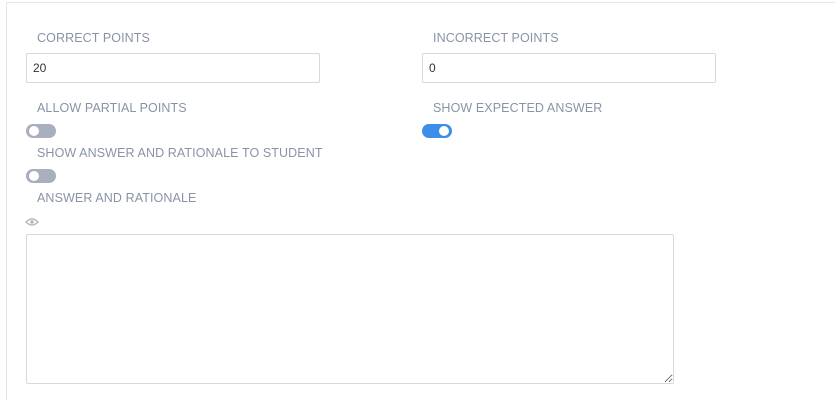 The image size is (835, 400). I want to click on incorrect-points-label: INCORRECT POINTS, so click(496, 38).